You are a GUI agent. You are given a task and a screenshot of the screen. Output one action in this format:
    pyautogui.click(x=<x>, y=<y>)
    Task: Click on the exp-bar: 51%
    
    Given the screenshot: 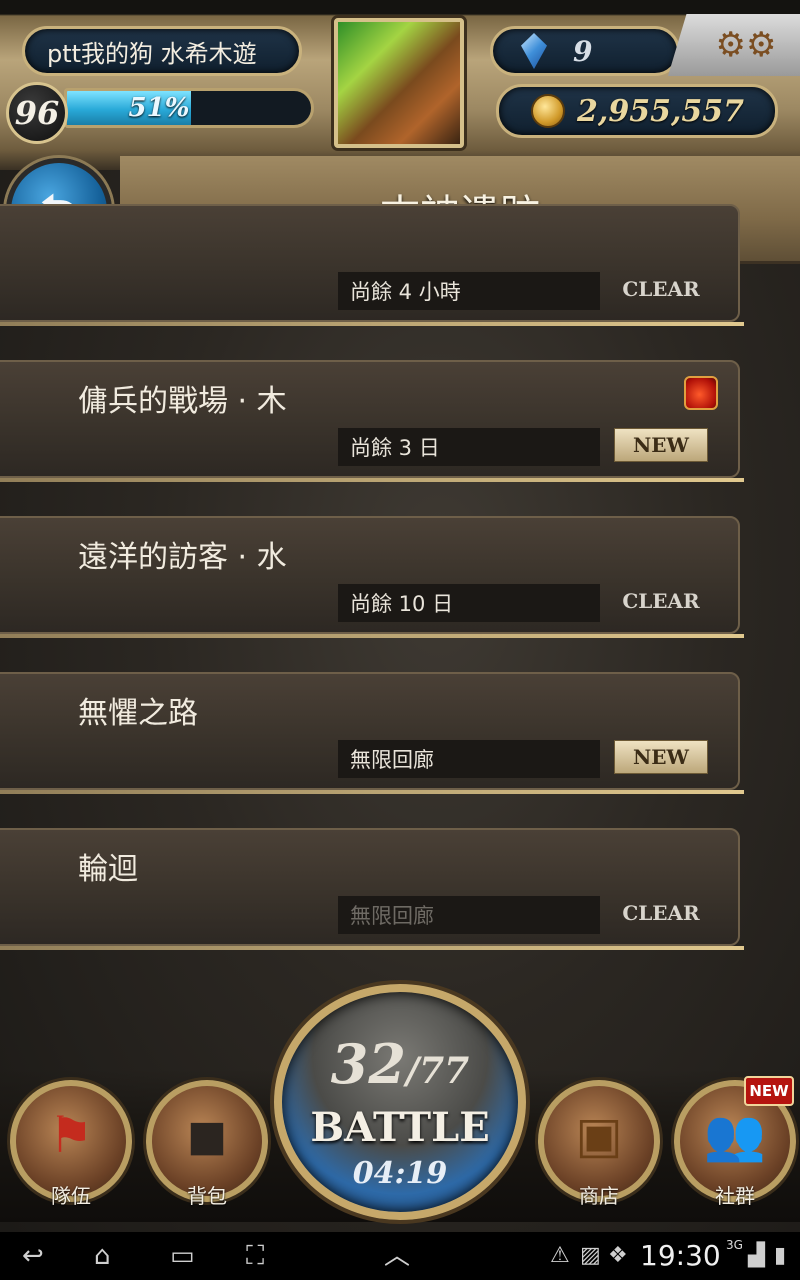 What is the action you would take?
    pyautogui.click(x=189, y=108)
    